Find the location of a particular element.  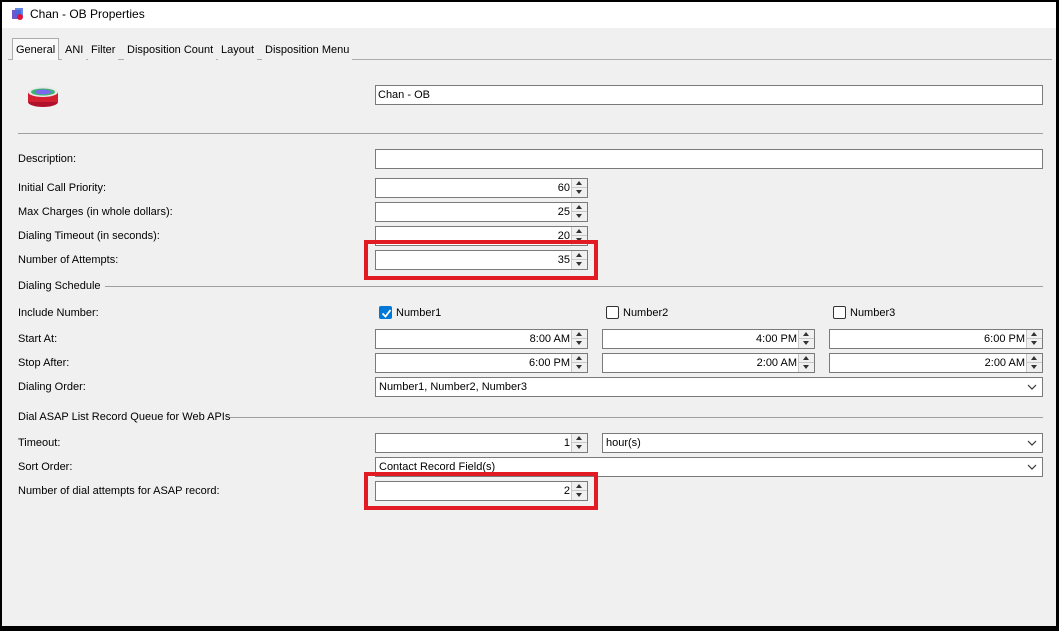

max-charges-label: Max Charges (in whole dollars): is located at coordinates (95, 212).